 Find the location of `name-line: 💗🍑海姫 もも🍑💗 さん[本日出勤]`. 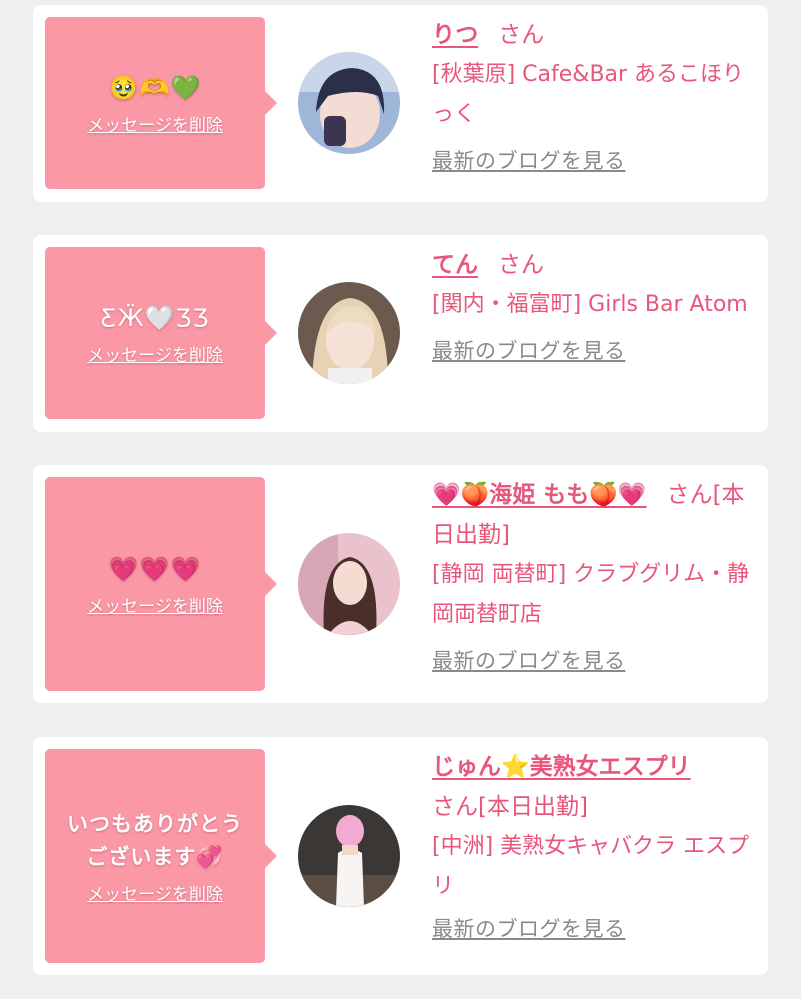

name-line: 💗🍑海姫 もも🍑💗 さん[本日出勤] is located at coordinates (597, 515).